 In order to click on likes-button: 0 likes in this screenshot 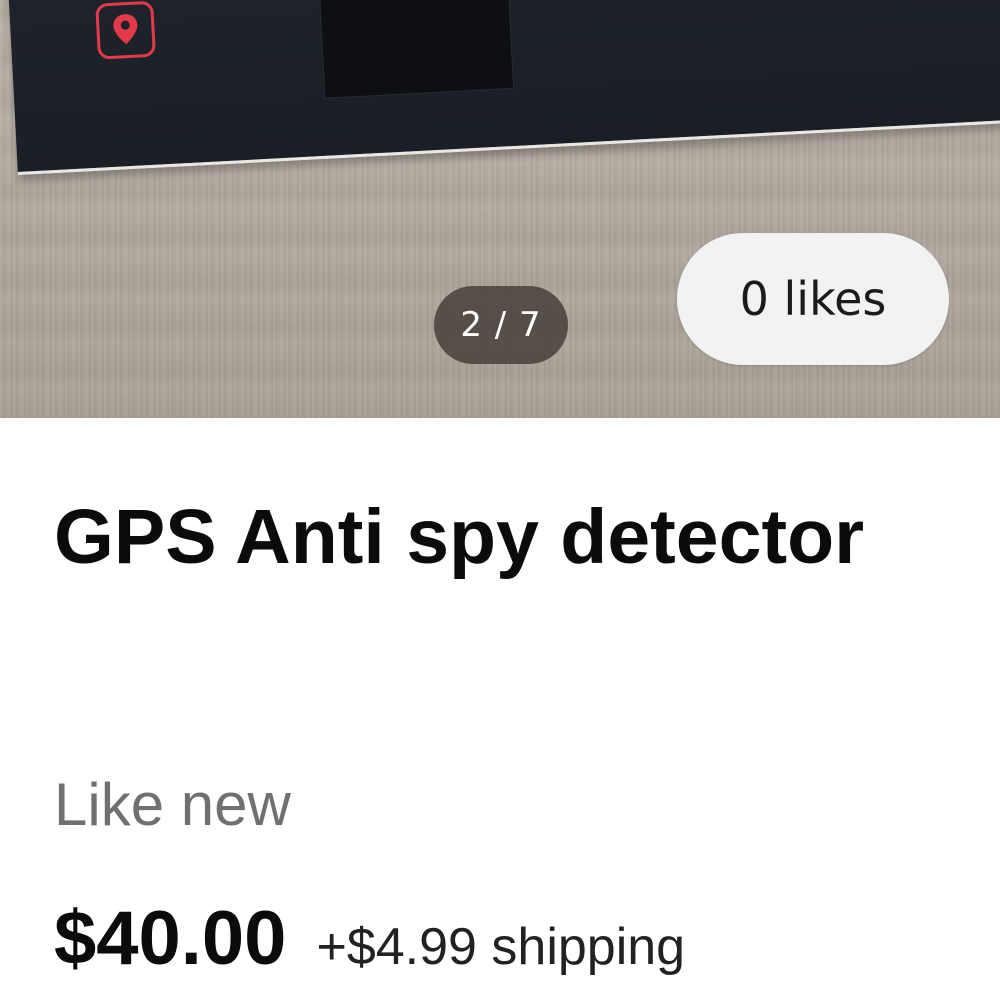, I will do `click(813, 299)`.